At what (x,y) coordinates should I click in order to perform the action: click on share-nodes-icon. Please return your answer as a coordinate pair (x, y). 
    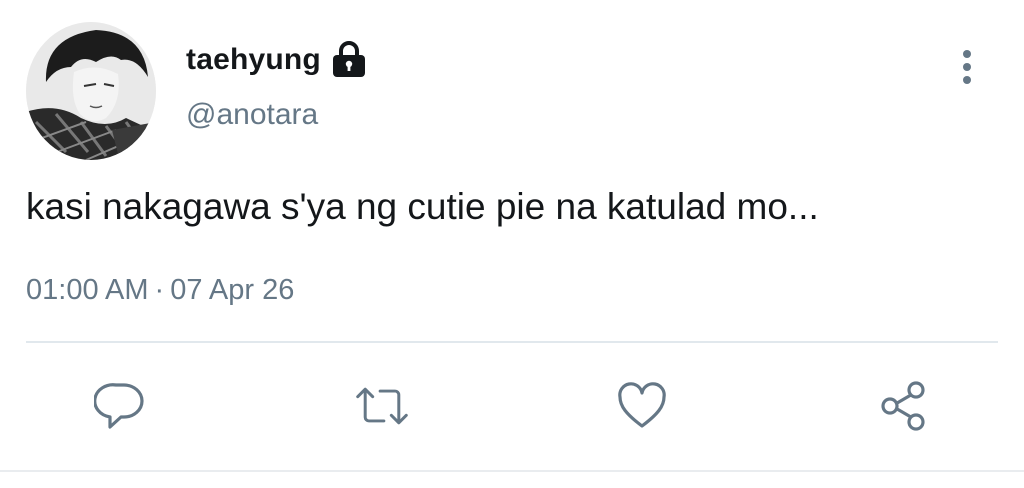
    Looking at the image, I should click on (903, 406).